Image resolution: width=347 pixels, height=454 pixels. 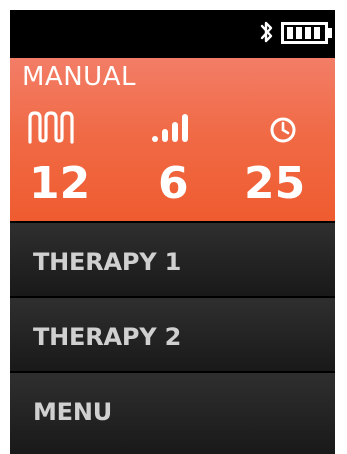 What do you see at coordinates (107, 262) in the screenshot?
I see `menu-item-label: THERAPY 1` at bounding box center [107, 262].